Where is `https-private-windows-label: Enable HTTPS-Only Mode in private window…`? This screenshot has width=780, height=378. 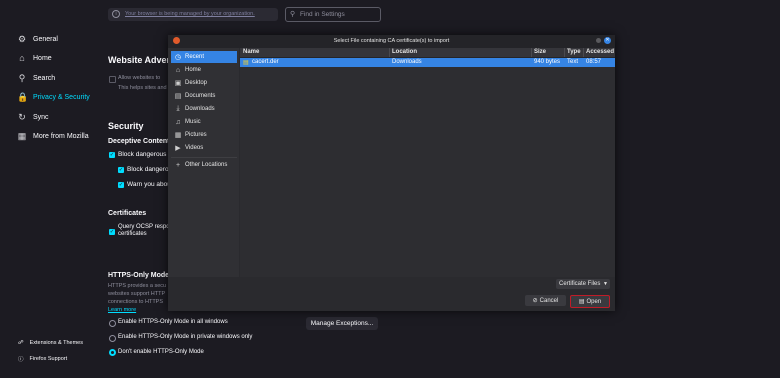 https-private-windows-label: Enable HTTPS-Only Mode in private window… is located at coordinates (185, 337).